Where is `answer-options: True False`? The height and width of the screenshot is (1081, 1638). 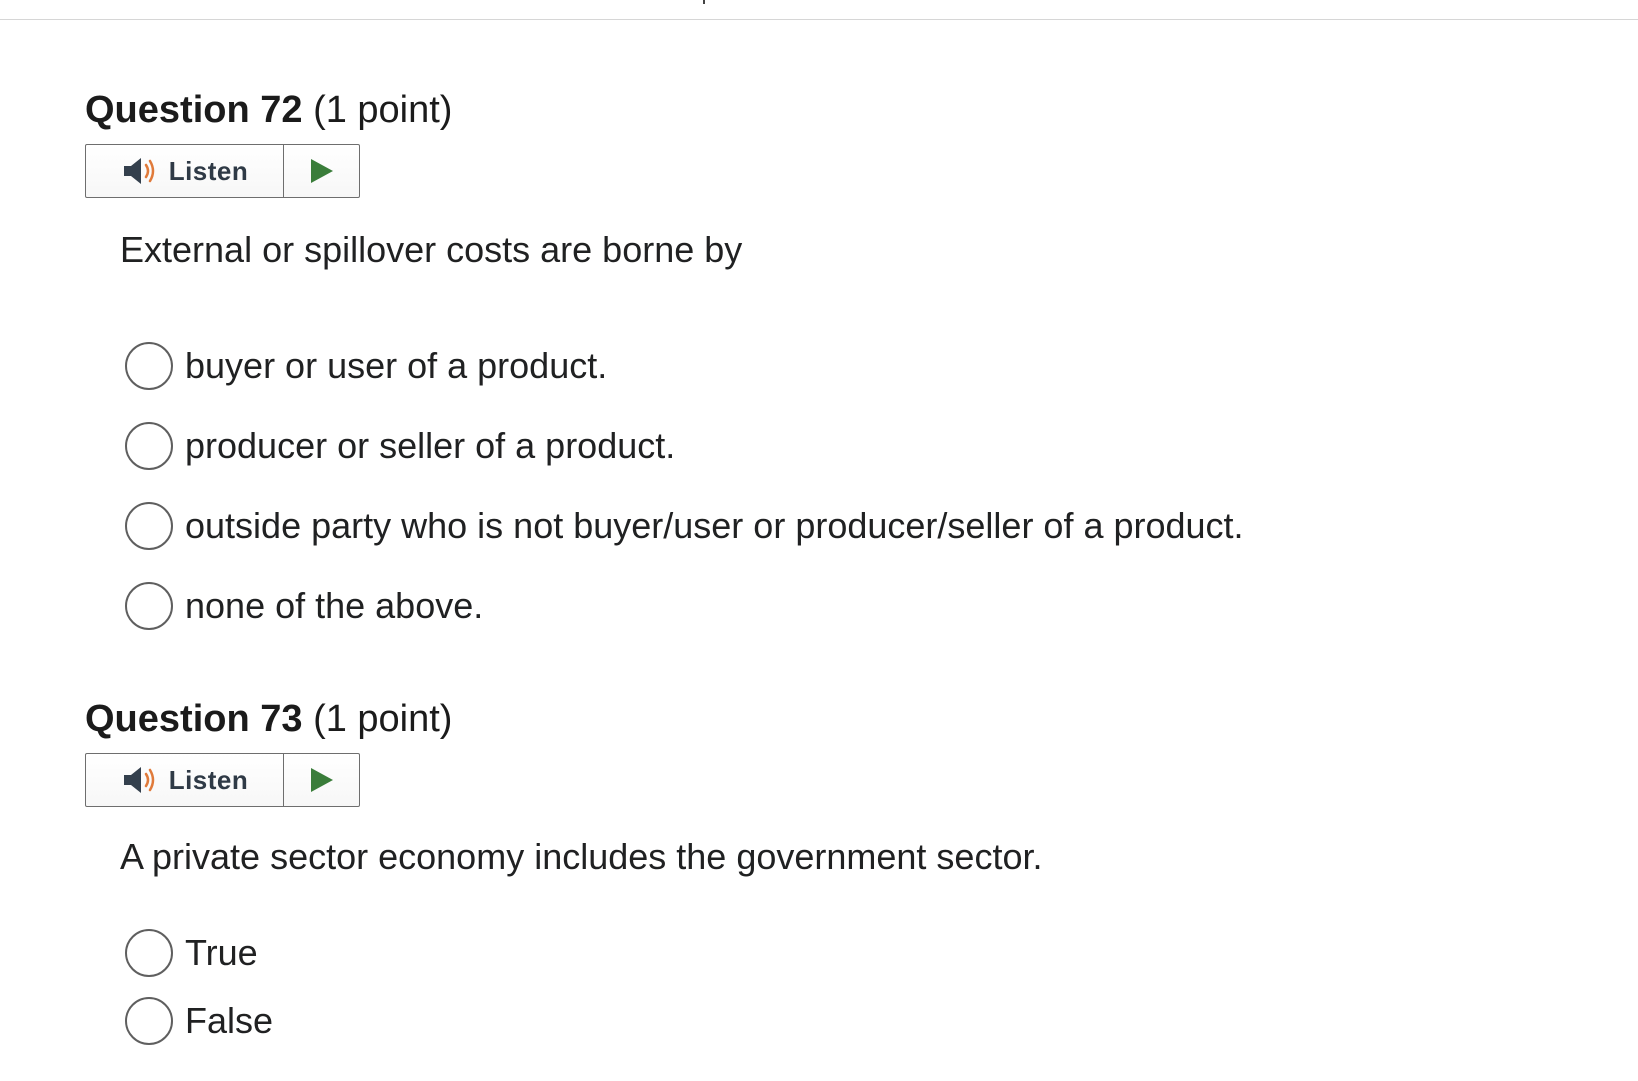
answer-options: True False is located at coordinates (845, 987).